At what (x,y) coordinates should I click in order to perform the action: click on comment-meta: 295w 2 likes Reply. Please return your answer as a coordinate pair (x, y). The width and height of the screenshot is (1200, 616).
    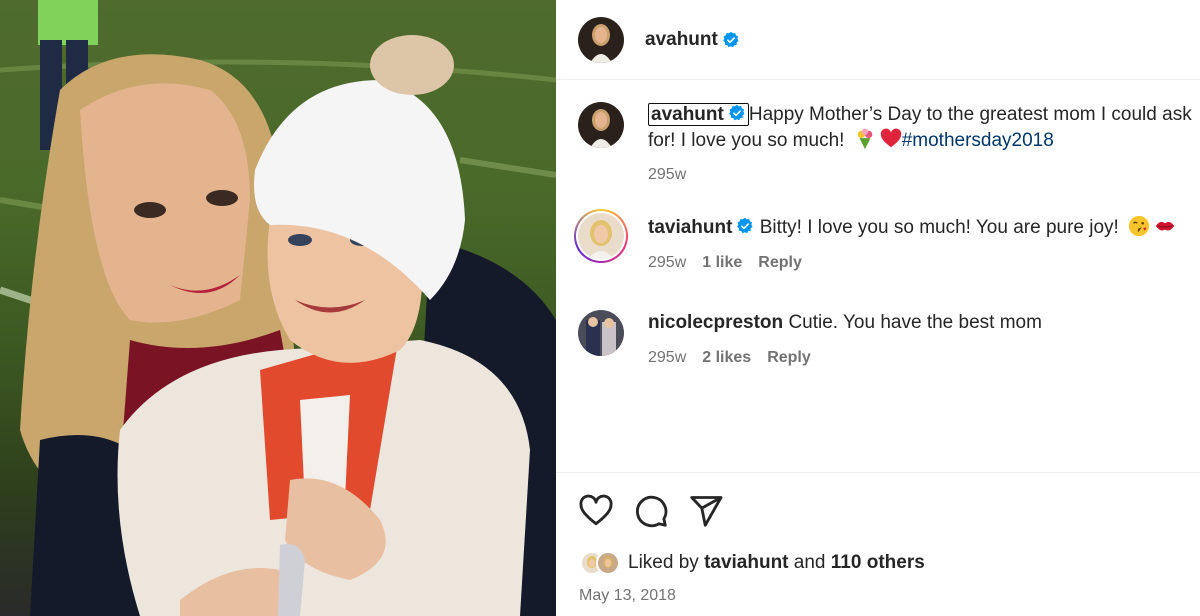
    Looking at the image, I should click on (924, 358).